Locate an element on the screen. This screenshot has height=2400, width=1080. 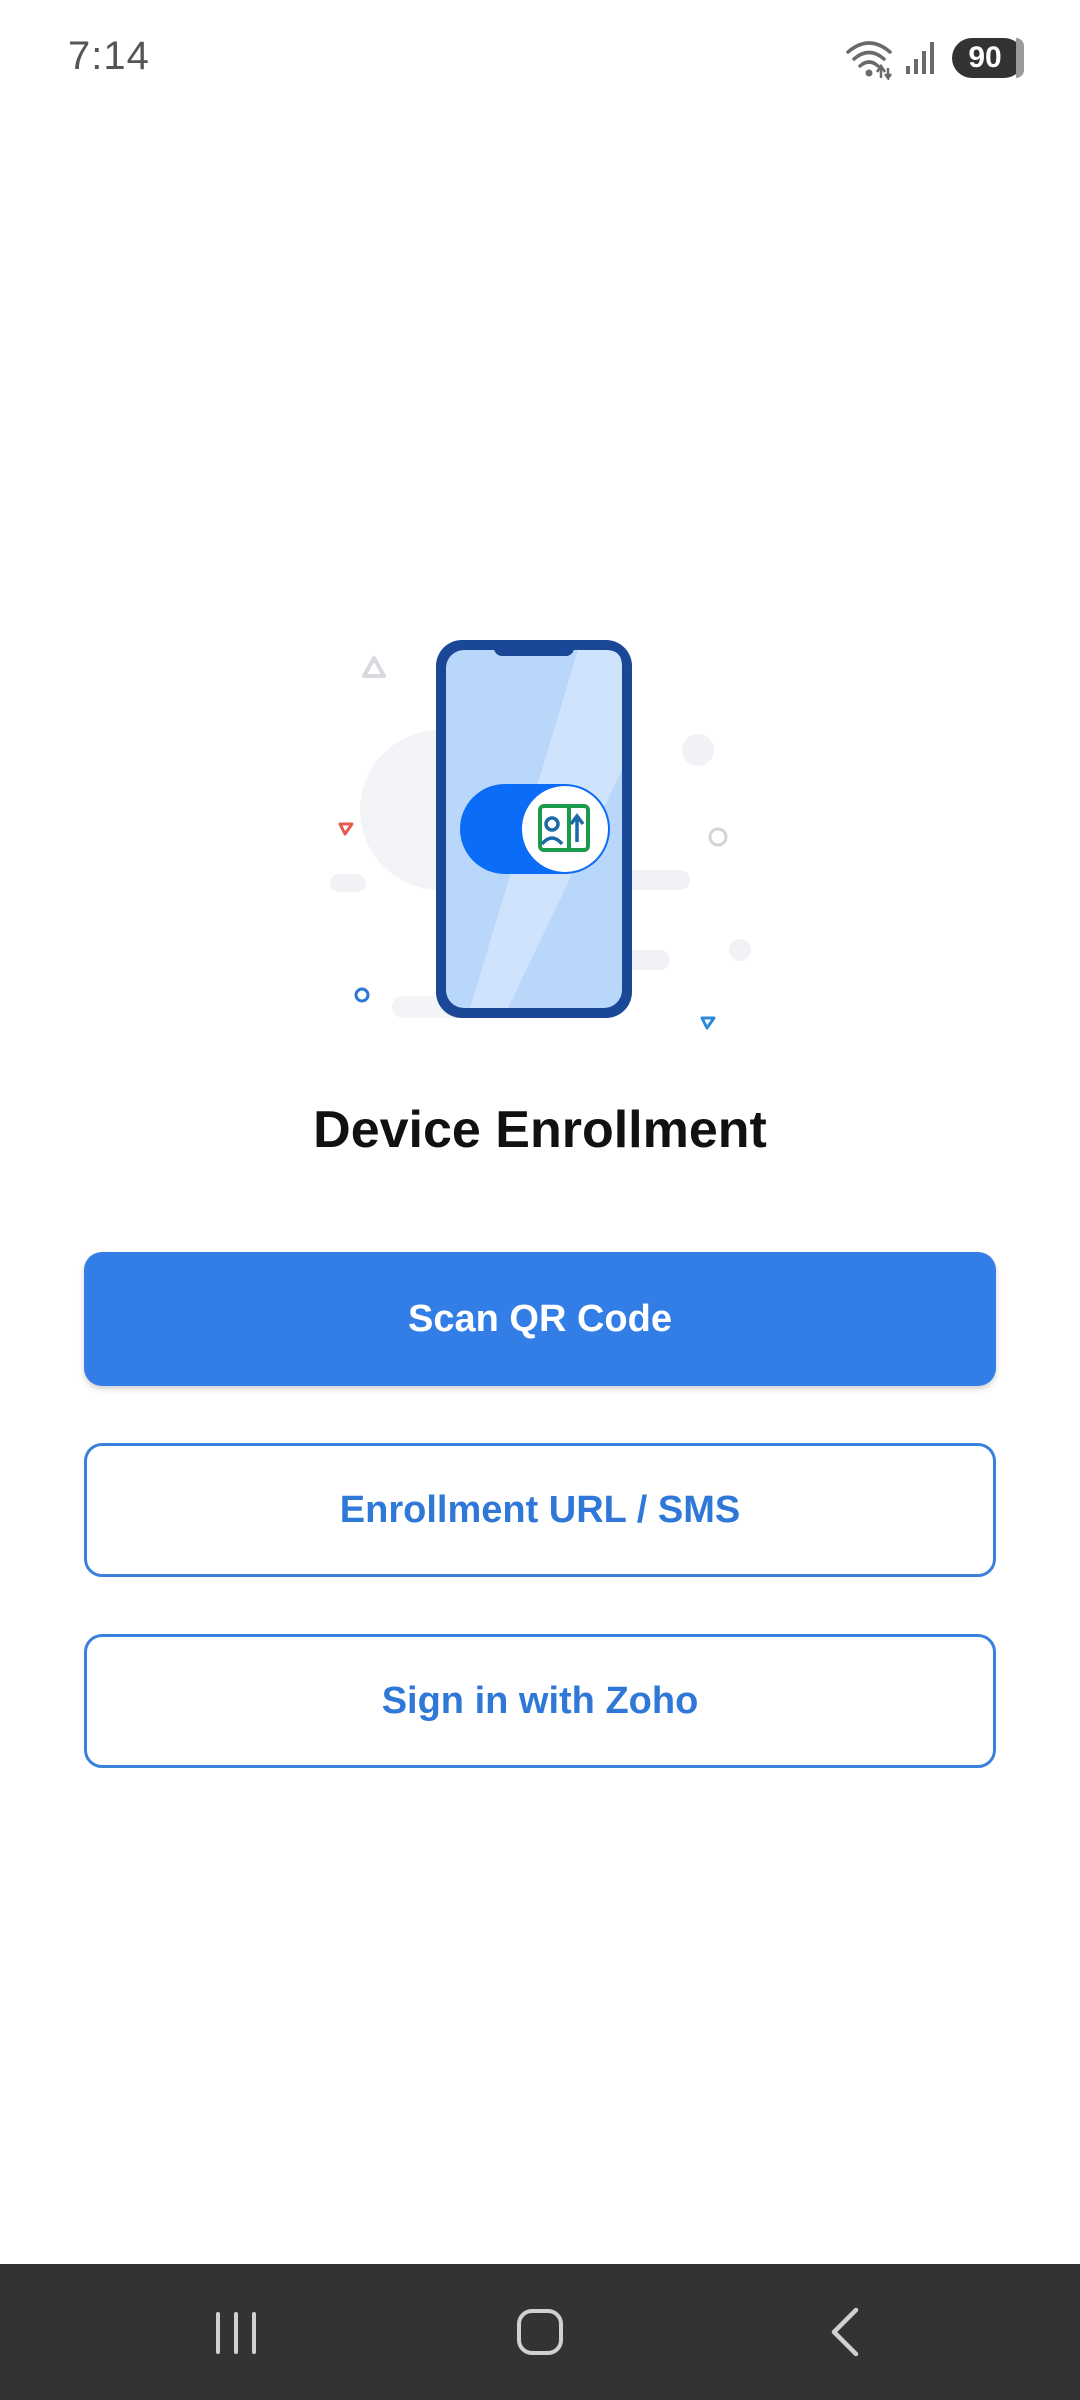
home-icon is located at coordinates (540, 2332).